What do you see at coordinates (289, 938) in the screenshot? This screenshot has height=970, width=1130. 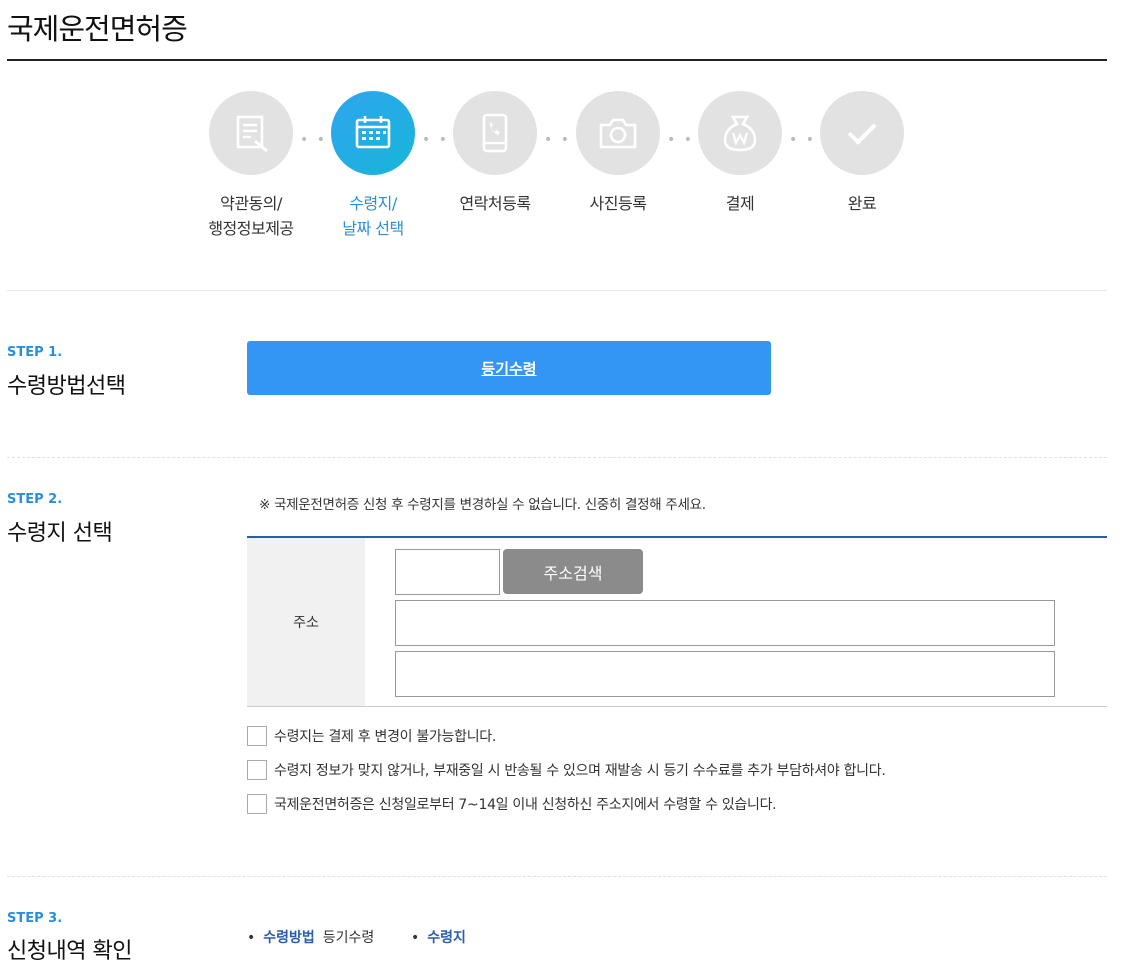 I see `summary-method-key: 수령방법` at bounding box center [289, 938].